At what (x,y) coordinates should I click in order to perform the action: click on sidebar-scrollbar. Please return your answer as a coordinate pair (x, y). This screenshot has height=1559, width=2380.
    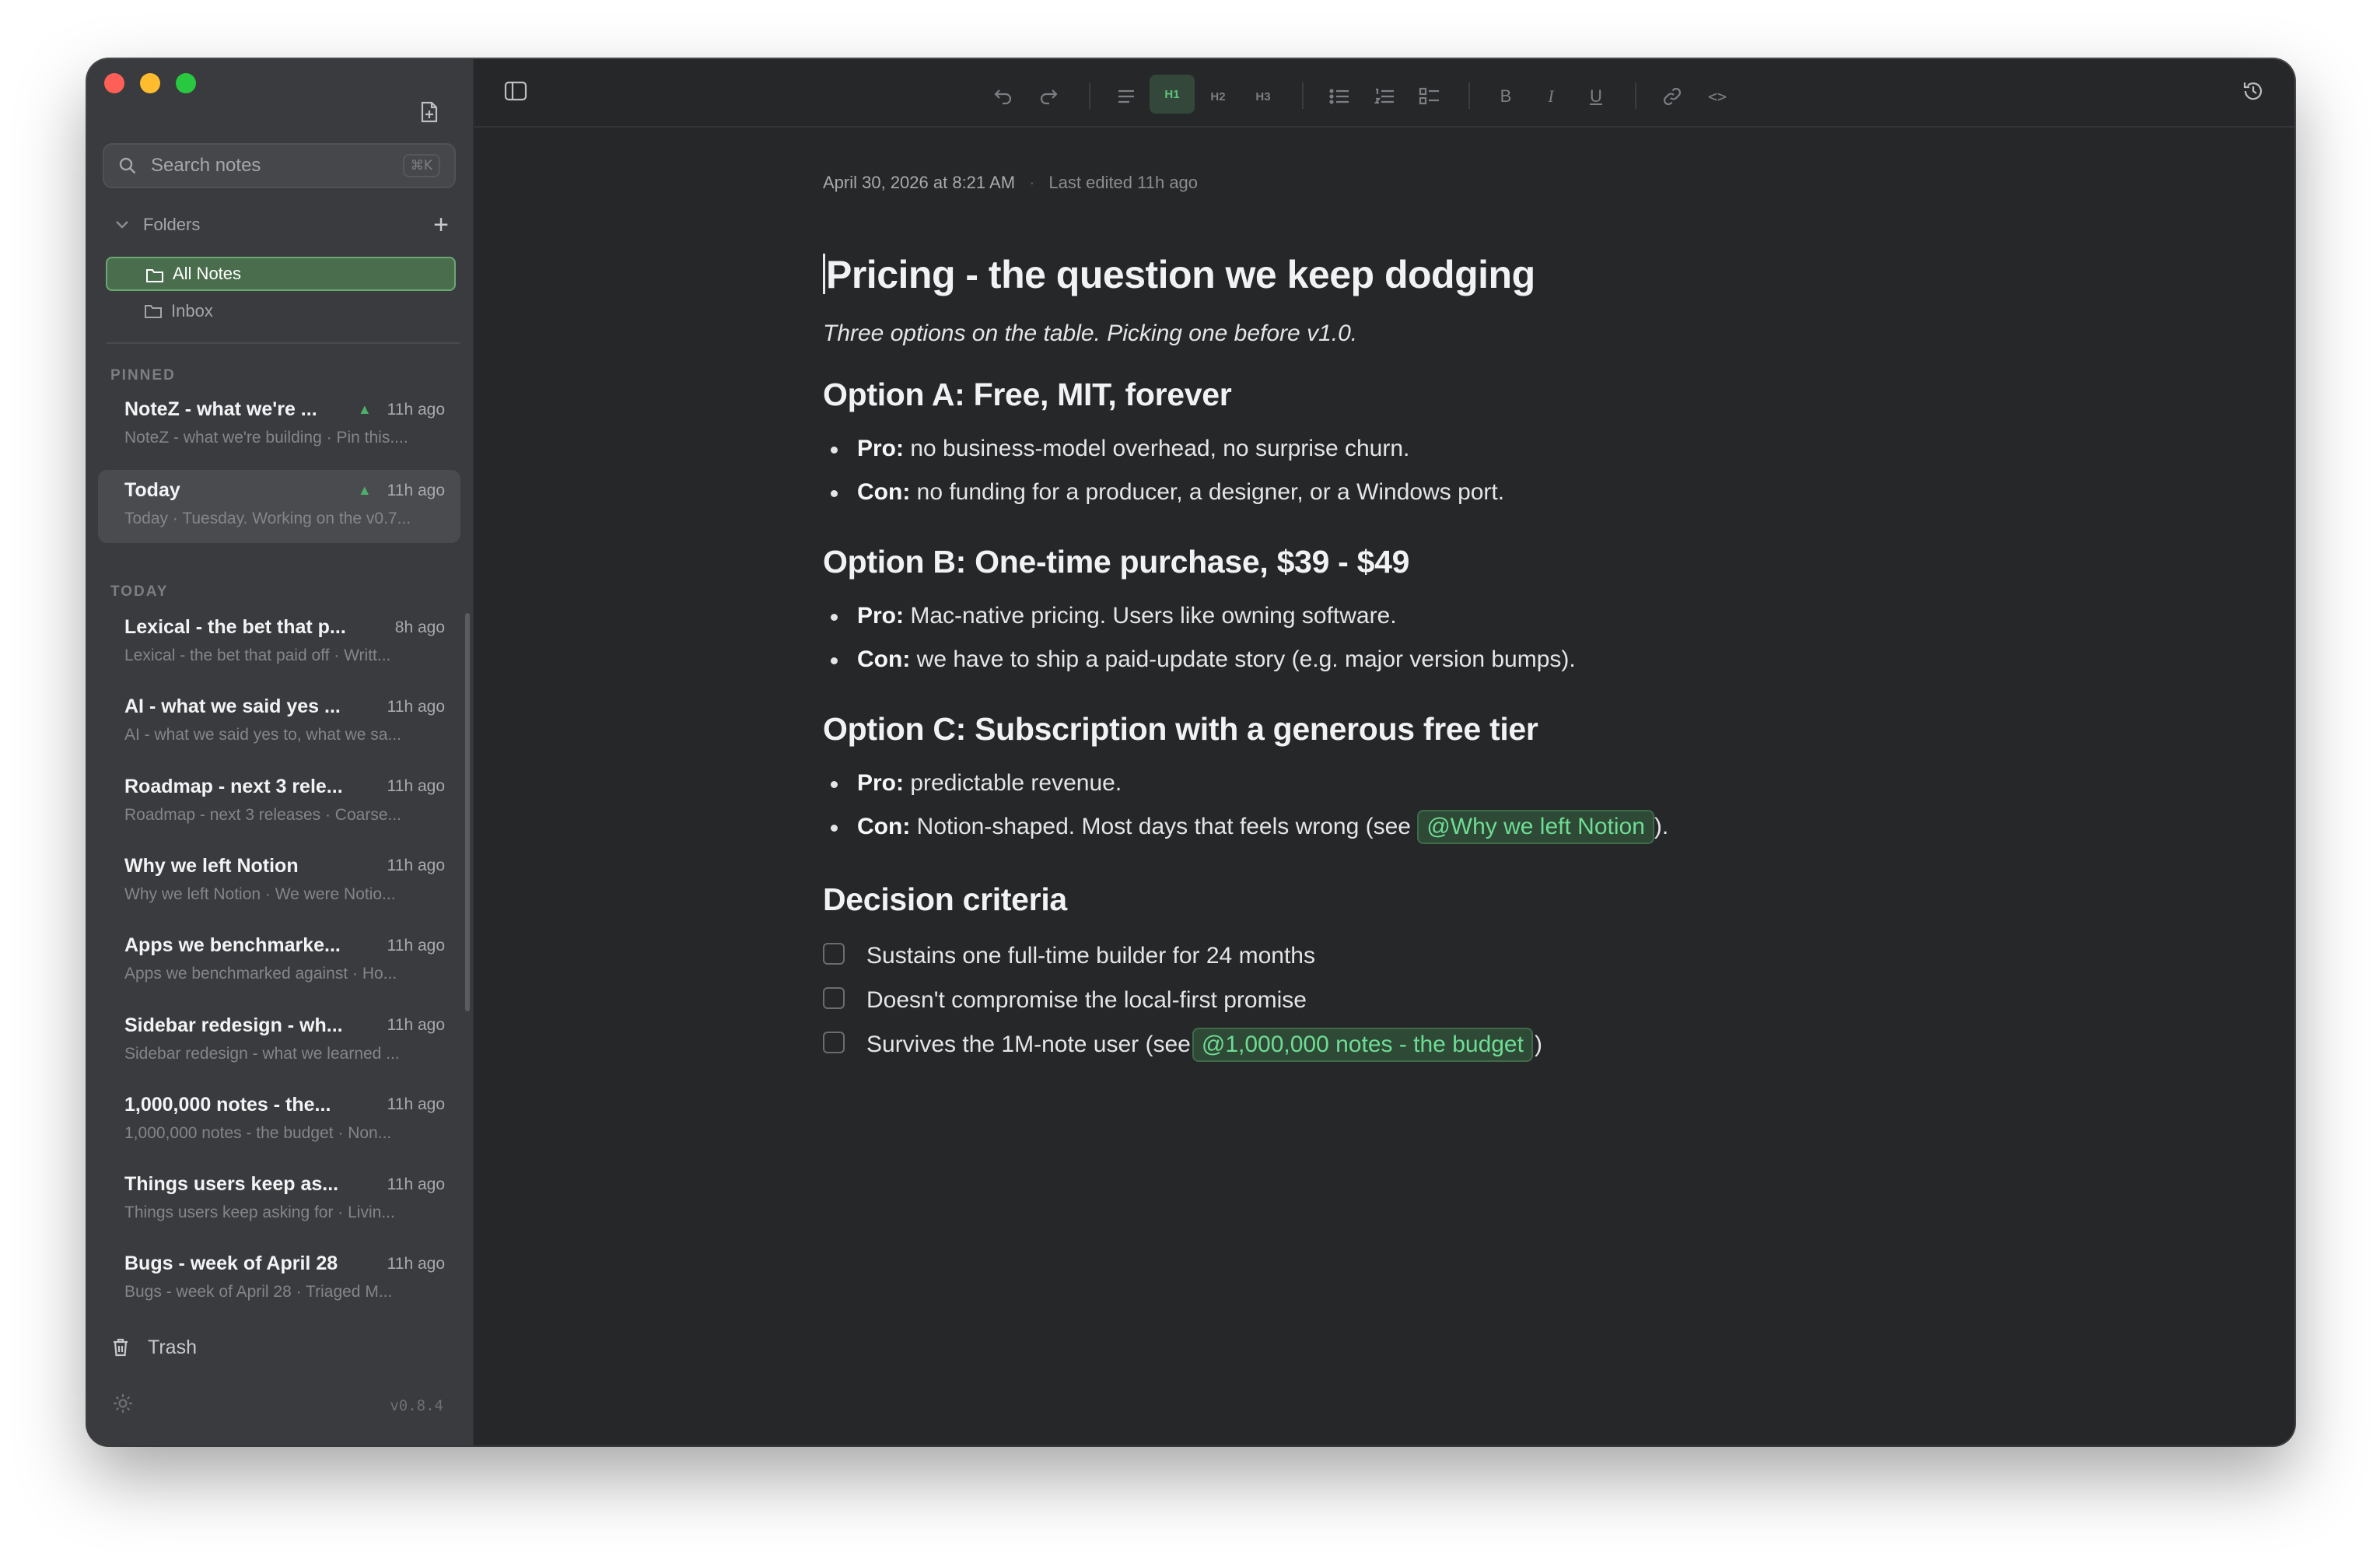
    Looking at the image, I should click on (468, 812).